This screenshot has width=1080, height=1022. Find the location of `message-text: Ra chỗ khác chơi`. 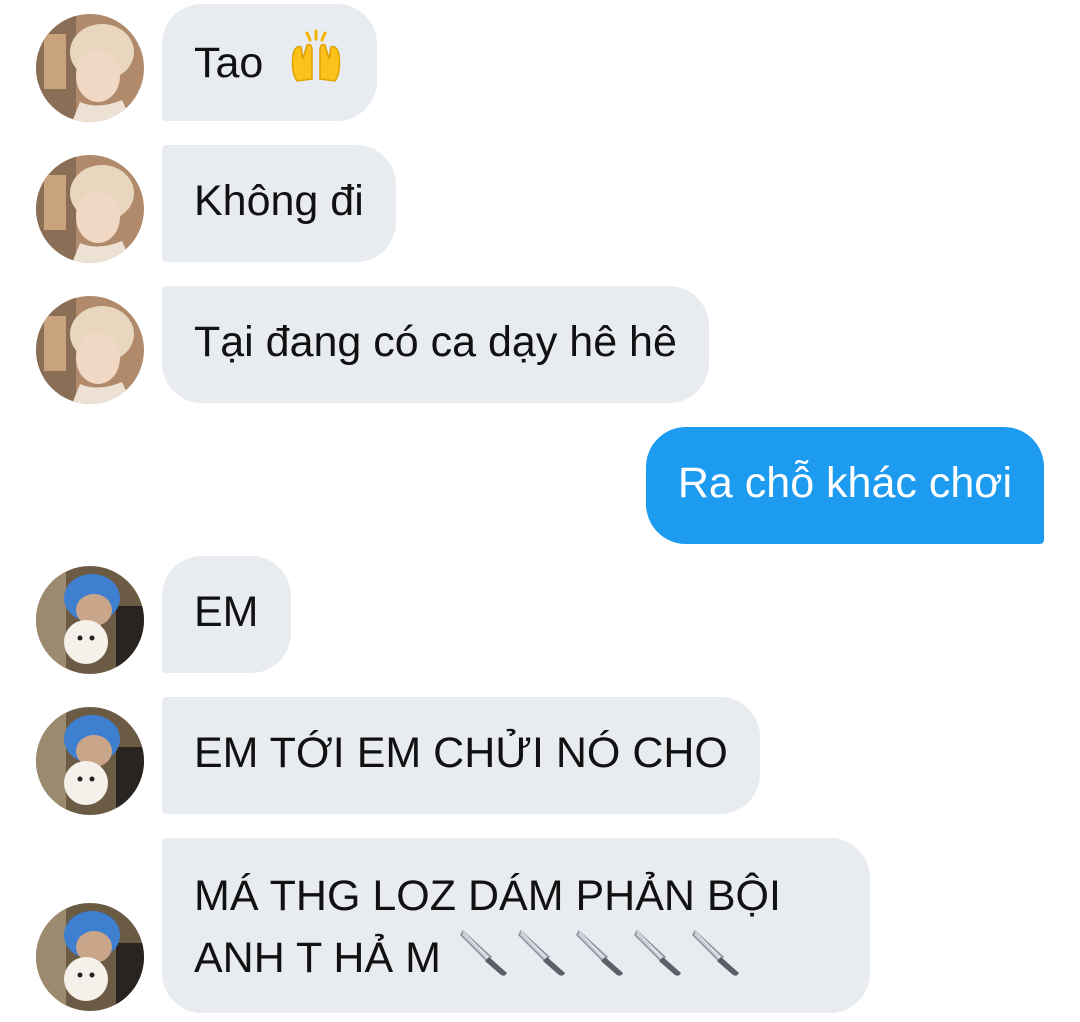

message-text: Ra chỗ khác chơi is located at coordinates (844, 483).